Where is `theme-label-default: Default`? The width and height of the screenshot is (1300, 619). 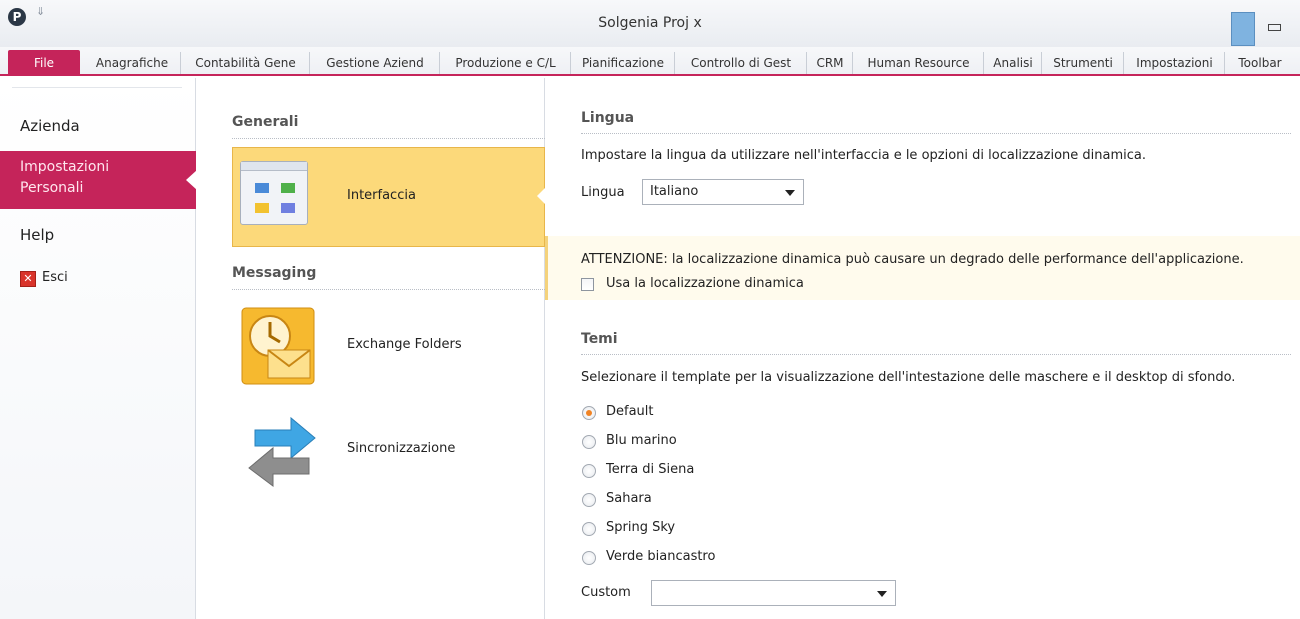
theme-label-default: Default is located at coordinates (630, 411).